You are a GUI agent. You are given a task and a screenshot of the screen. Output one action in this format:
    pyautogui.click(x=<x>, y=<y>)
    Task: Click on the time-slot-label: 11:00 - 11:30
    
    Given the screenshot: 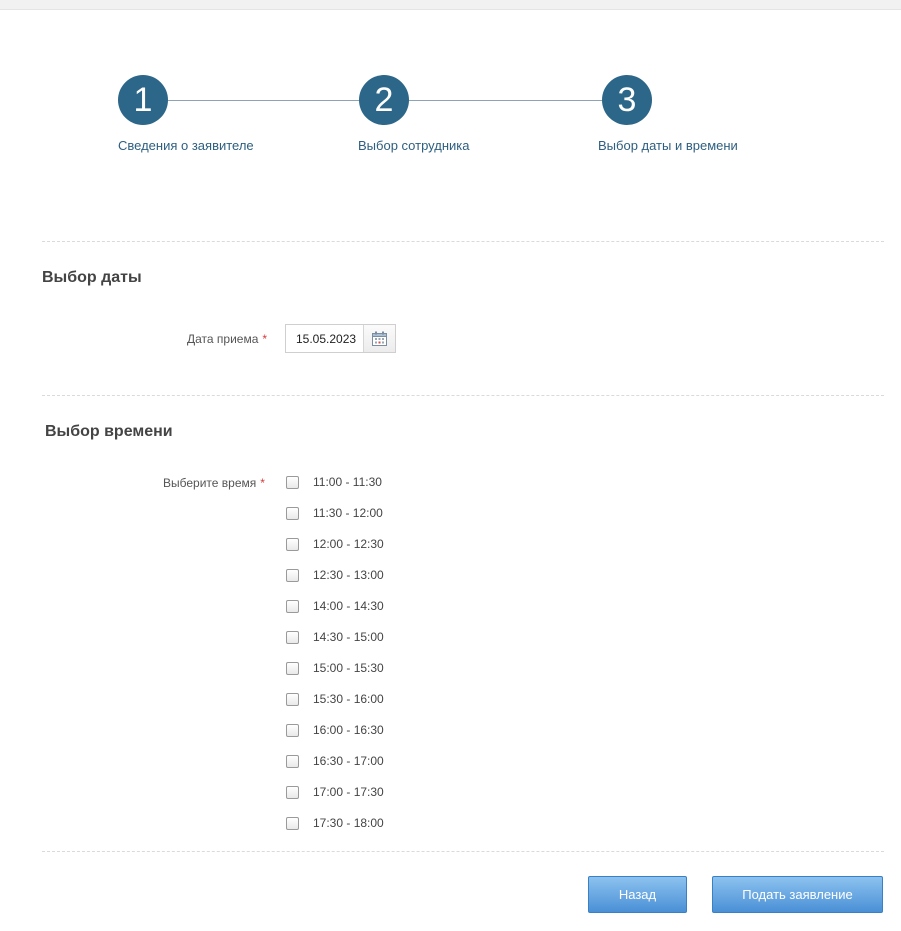 What is the action you would take?
    pyautogui.click(x=347, y=482)
    